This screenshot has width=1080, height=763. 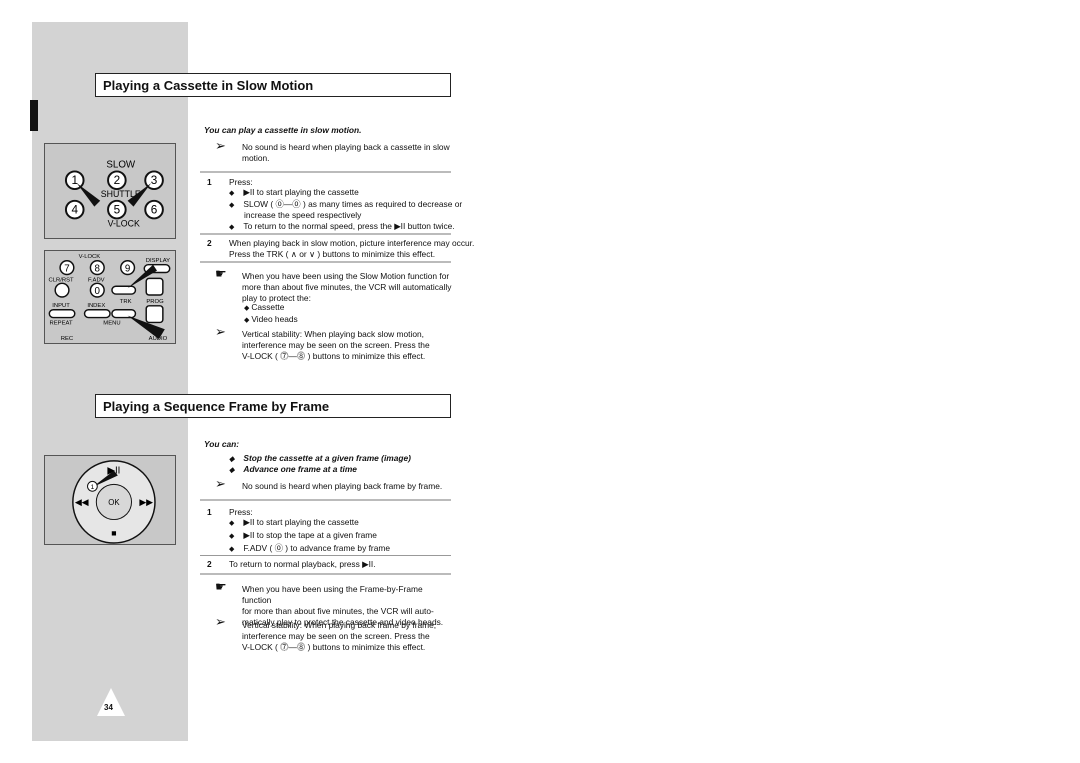 What do you see at coordinates (74, 180) in the screenshot?
I see `key-1: 1` at bounding box center [74, 180].